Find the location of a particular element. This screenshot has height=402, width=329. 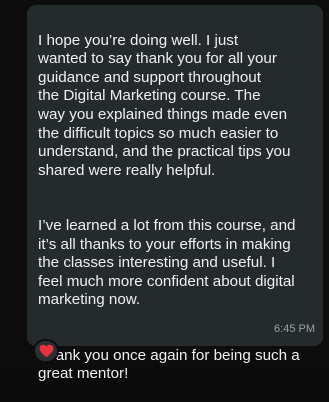

red-heart-icon is located at coordinates (46, 351).